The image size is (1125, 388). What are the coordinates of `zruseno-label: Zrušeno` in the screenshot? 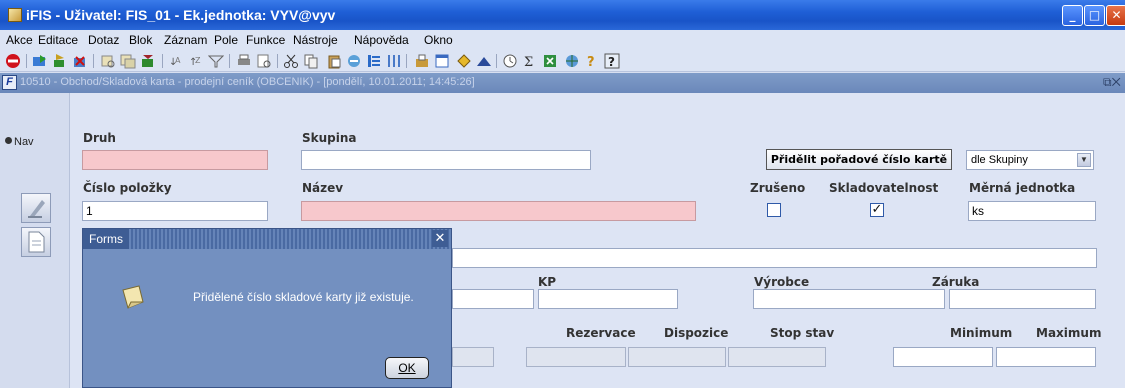 It's located at (778, 188).